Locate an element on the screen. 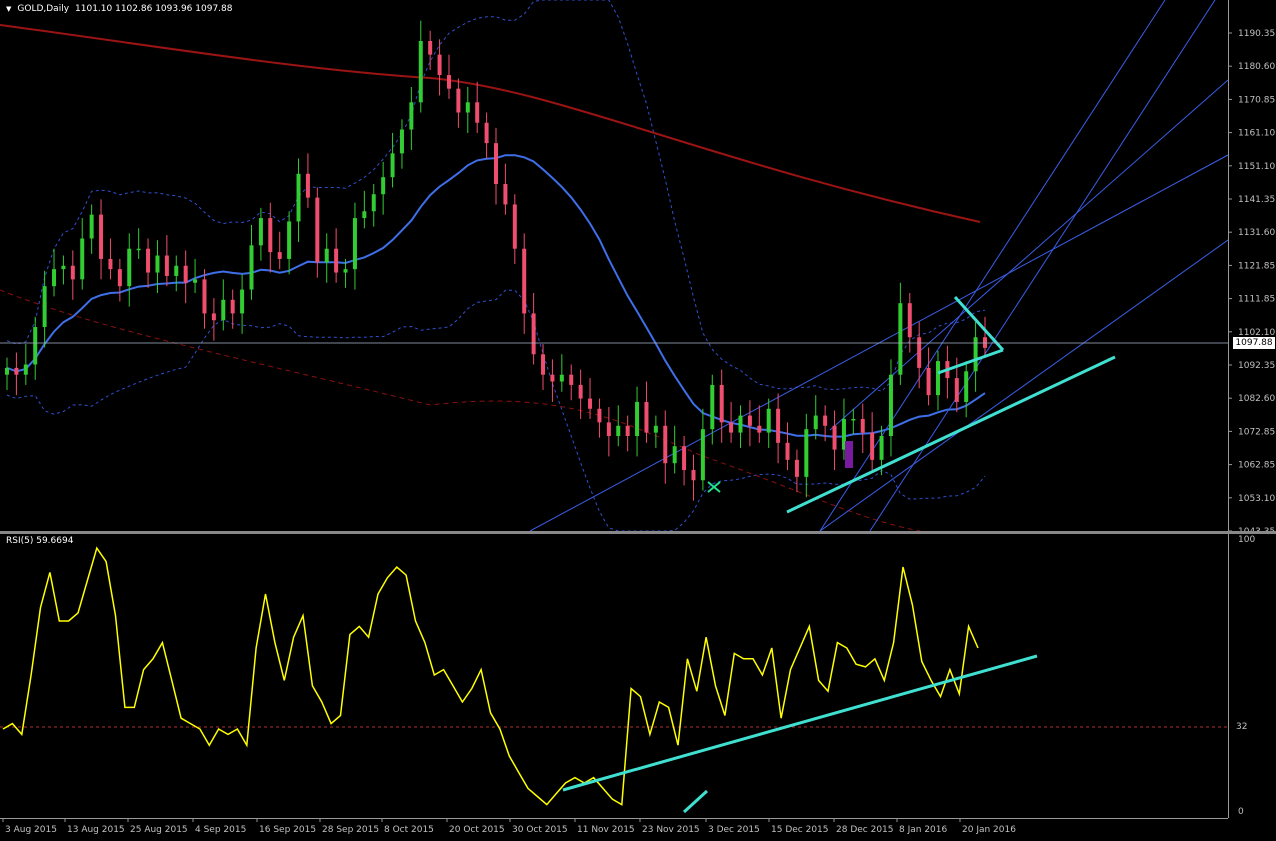 The width and height of the screenshot is (1276, 841). time-tick-label: 15 Dec 2015 is located at coordinates (800, 830).